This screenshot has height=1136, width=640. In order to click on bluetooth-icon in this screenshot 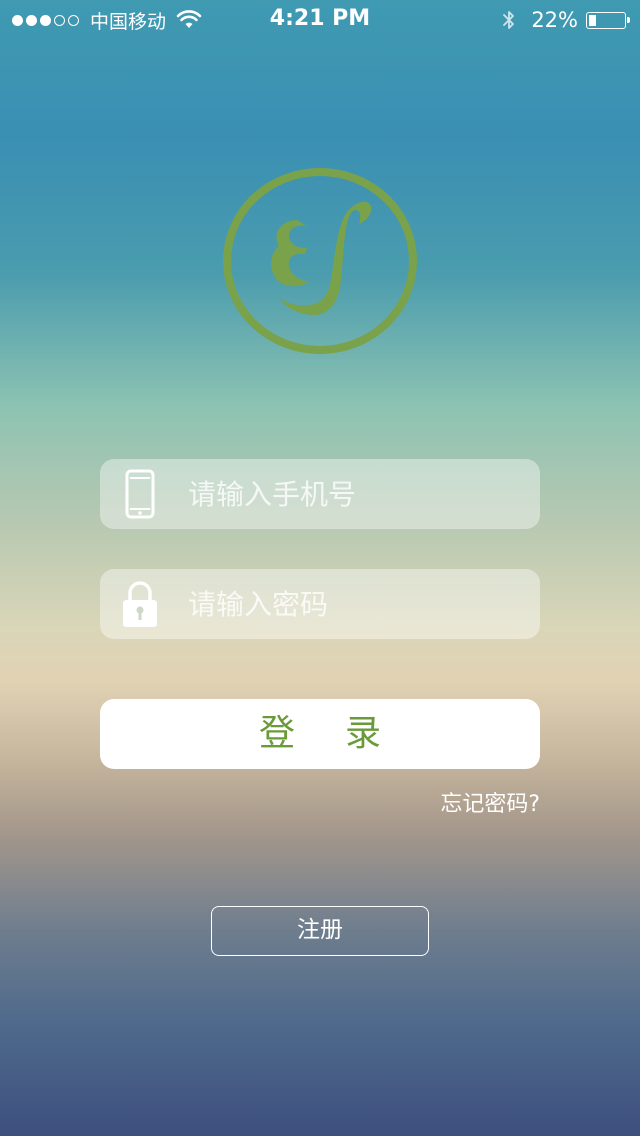, I will do `click(509, 20)`.